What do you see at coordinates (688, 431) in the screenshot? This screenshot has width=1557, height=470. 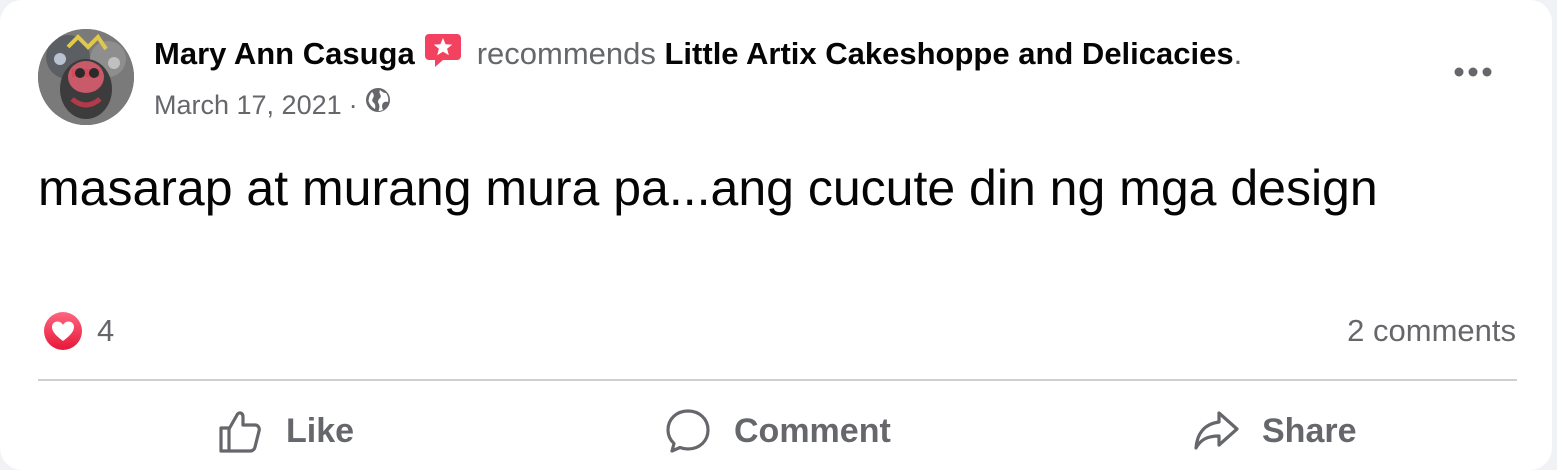 I see `comment-icon` at bounding box center [688, 431].